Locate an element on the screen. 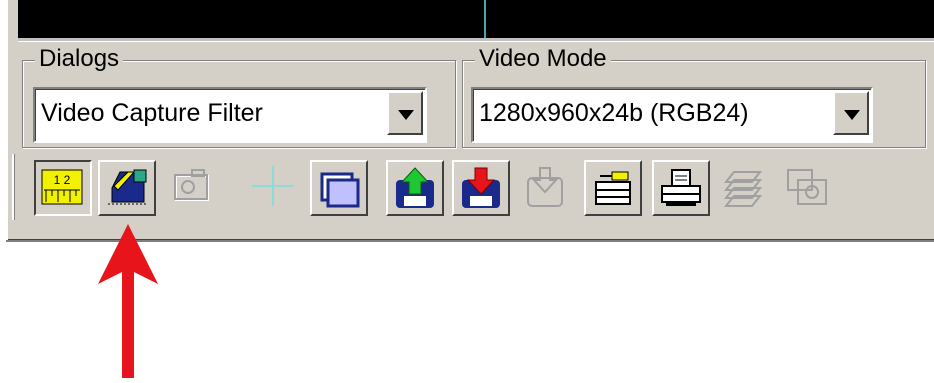  hardware-button is located at coordinates (613, 188).